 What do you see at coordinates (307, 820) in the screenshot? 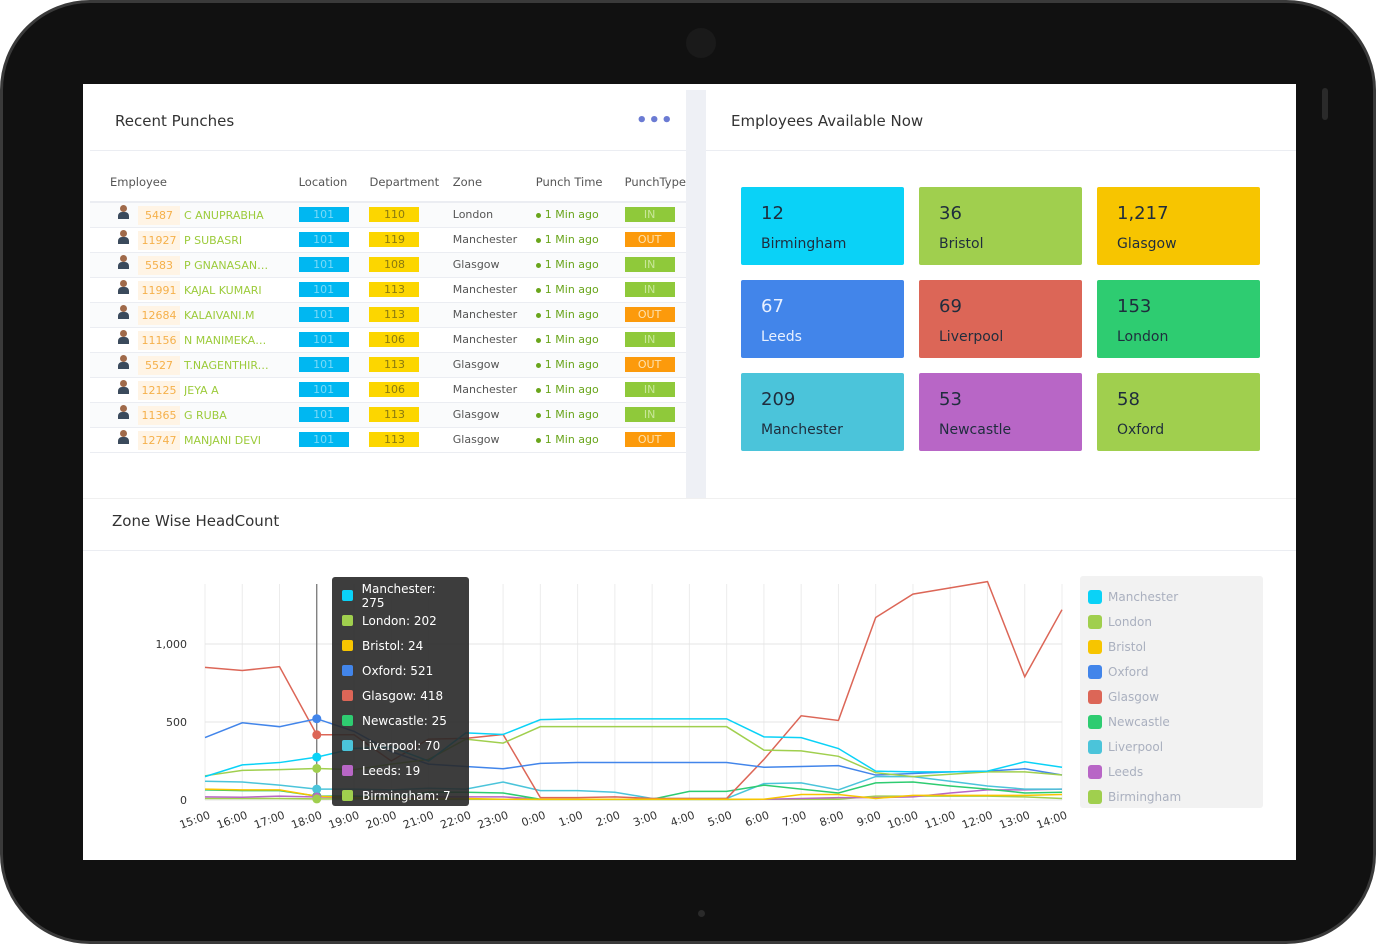
I see `x-tick-label: 18:00` at bounding box center [307, 820].